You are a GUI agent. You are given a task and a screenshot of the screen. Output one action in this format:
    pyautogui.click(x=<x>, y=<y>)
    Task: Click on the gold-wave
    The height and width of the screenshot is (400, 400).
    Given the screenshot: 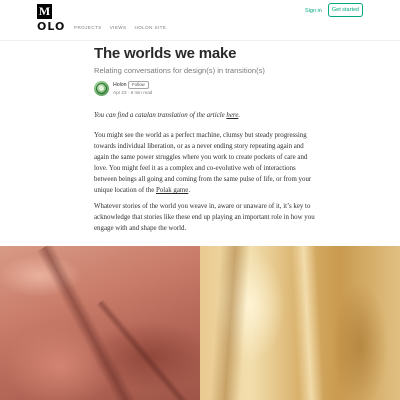 What is the action you would take?
    pyautogui.click(x=230, y=323)
    